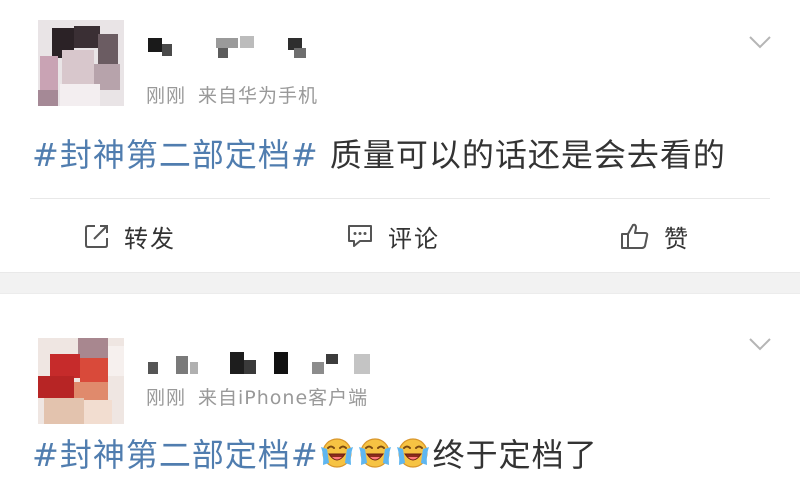  What do you see at coordinates (655, 236) in the screenshot?
I see `like-button: 赞` at bounding box center [655, 236].